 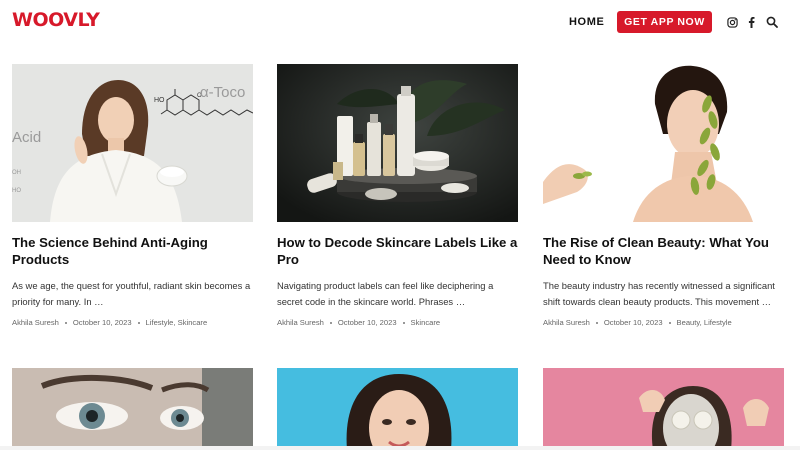 What do you see at coordinates (56, 20) in the screenshot?
I see `site-logo: WOOVLY` at bounding box center [56, 20].